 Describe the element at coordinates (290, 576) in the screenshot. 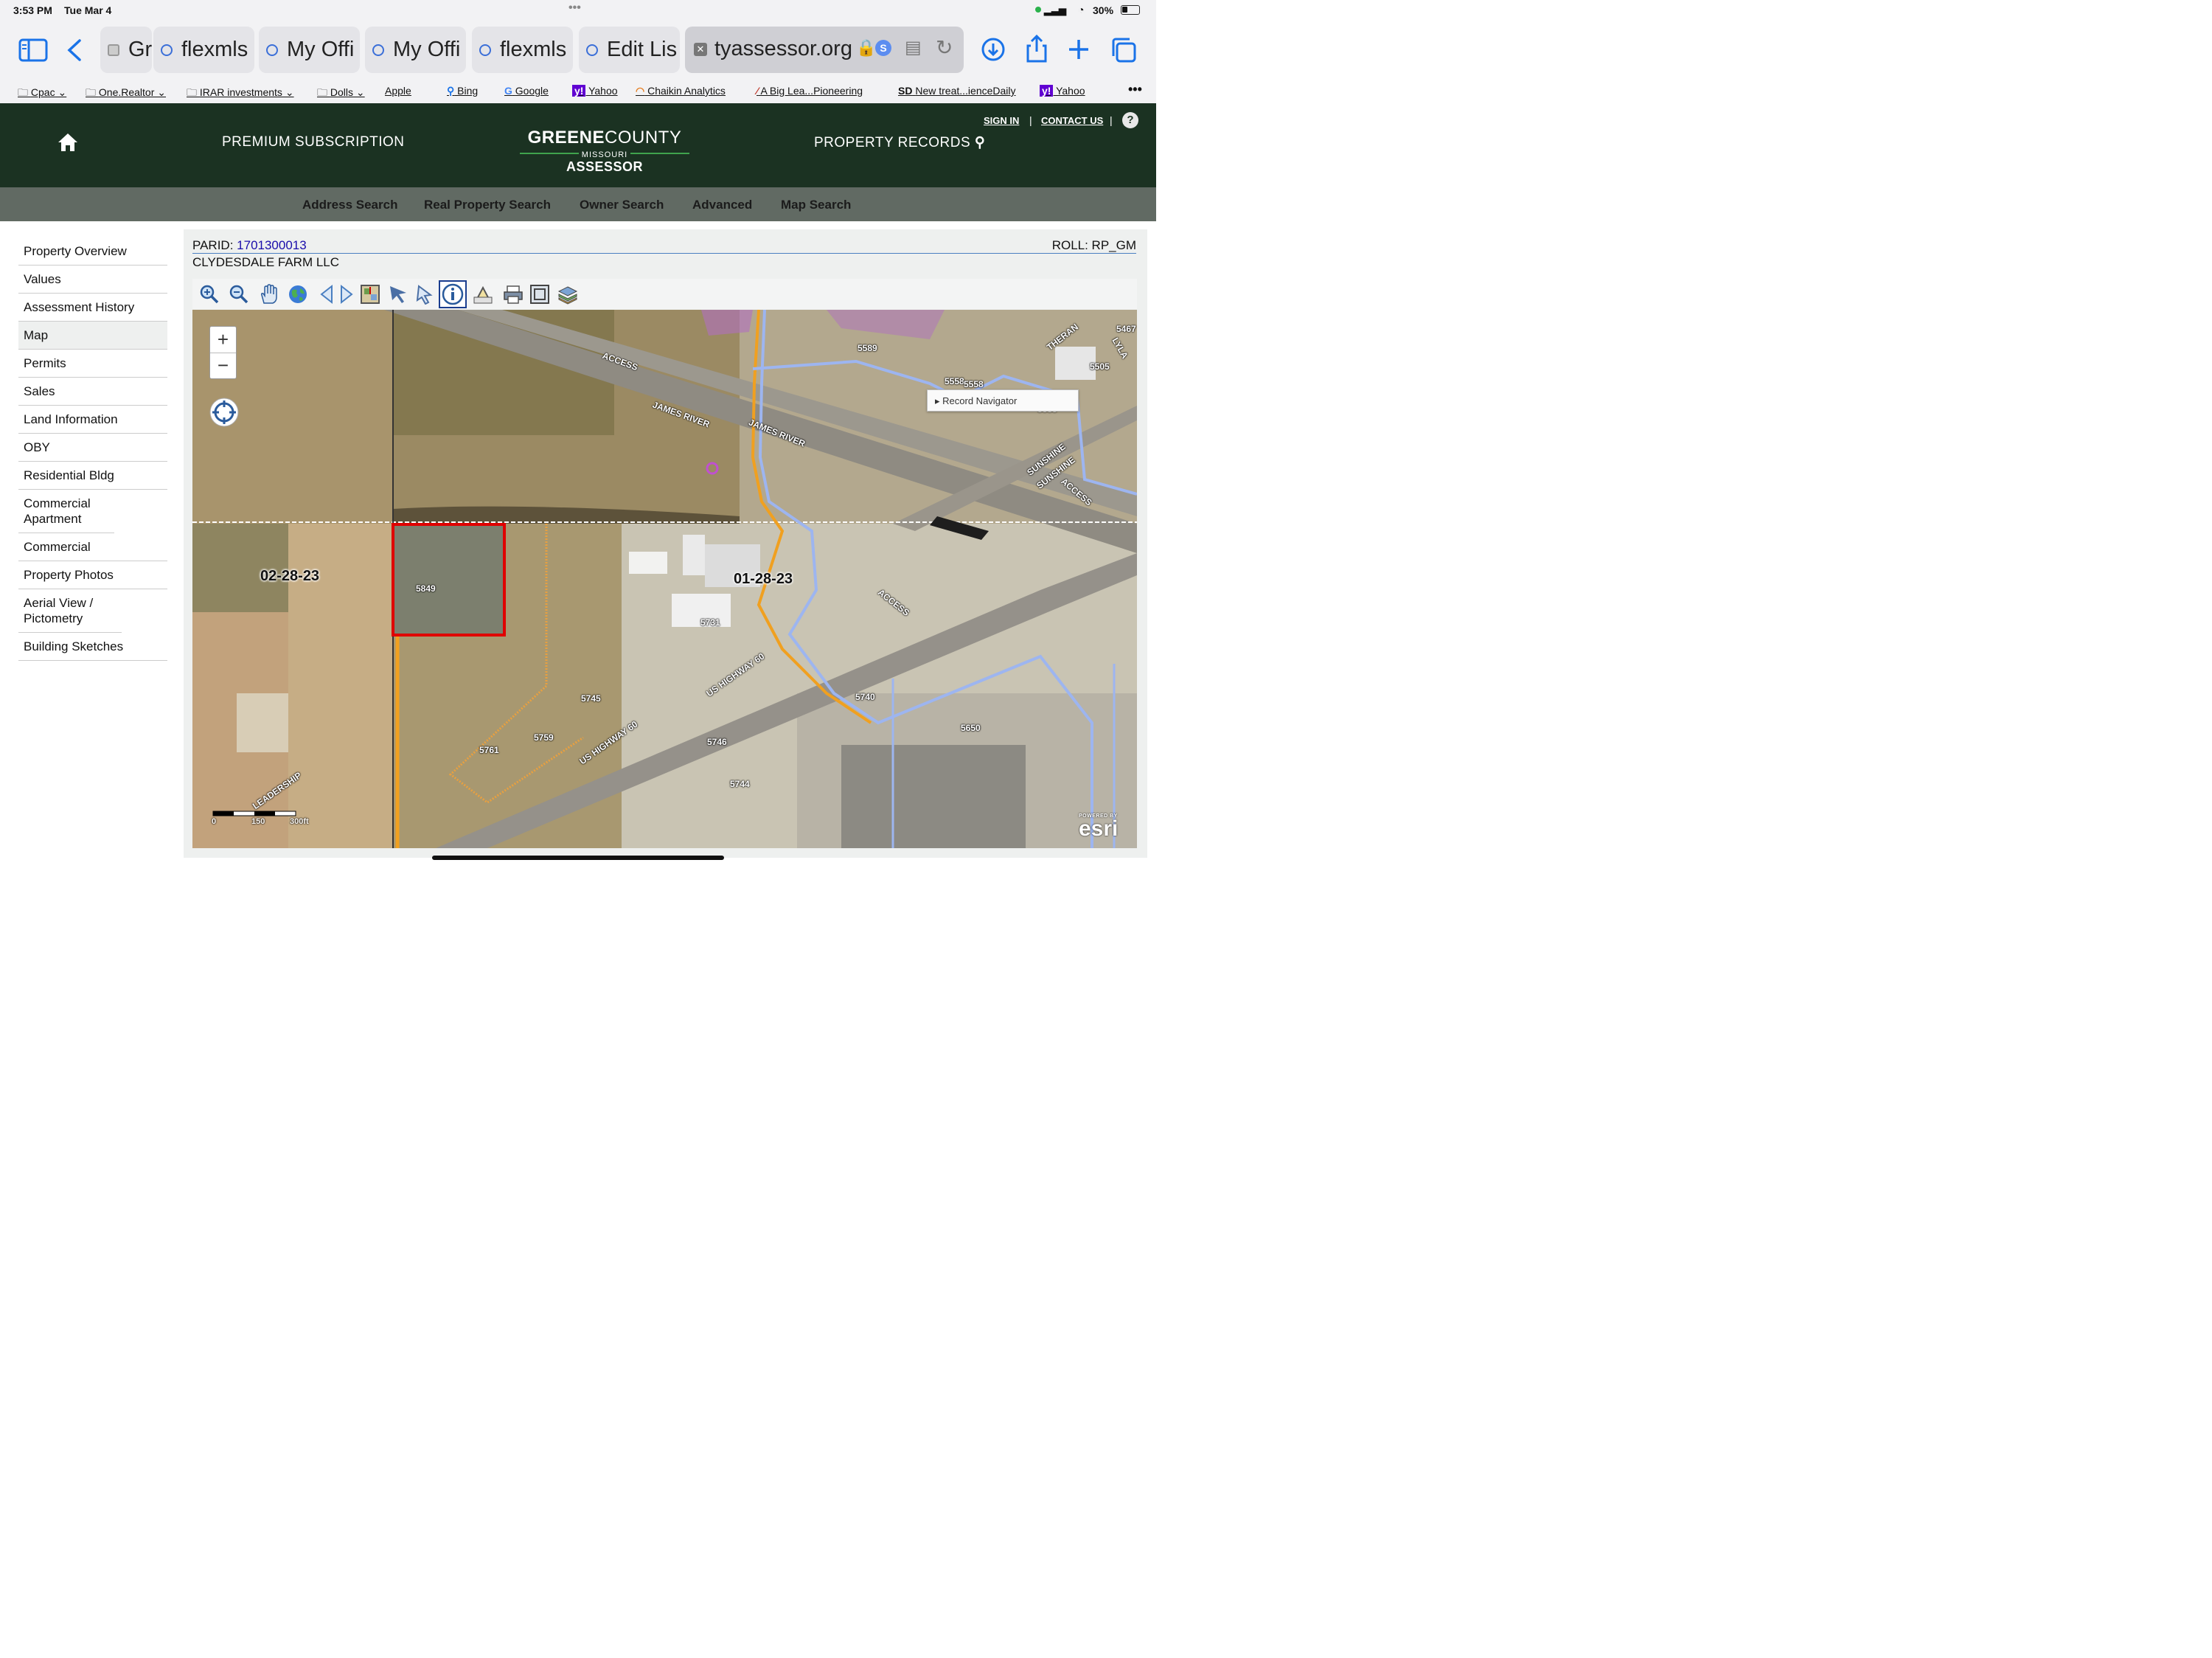

I see `section-label-left: 02-28-23` at that location.